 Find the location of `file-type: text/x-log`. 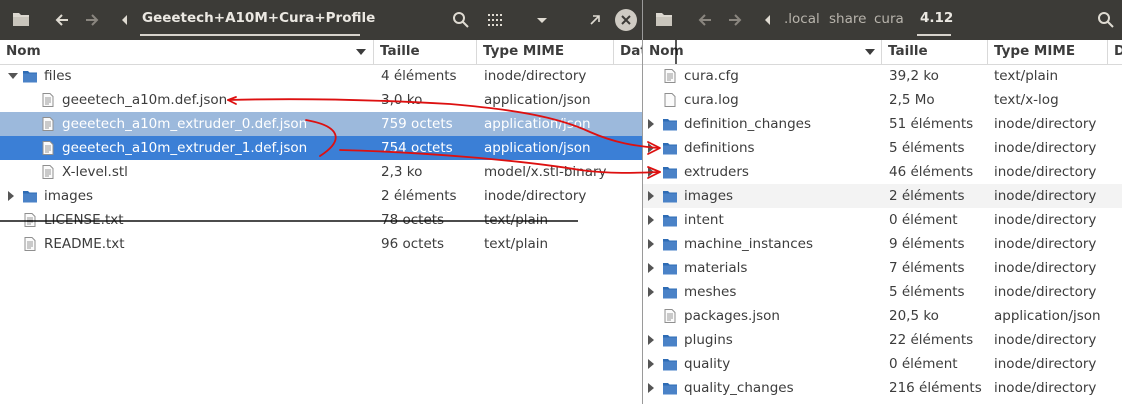

file-type: text/x-log is located at coordinates (1026, 100).